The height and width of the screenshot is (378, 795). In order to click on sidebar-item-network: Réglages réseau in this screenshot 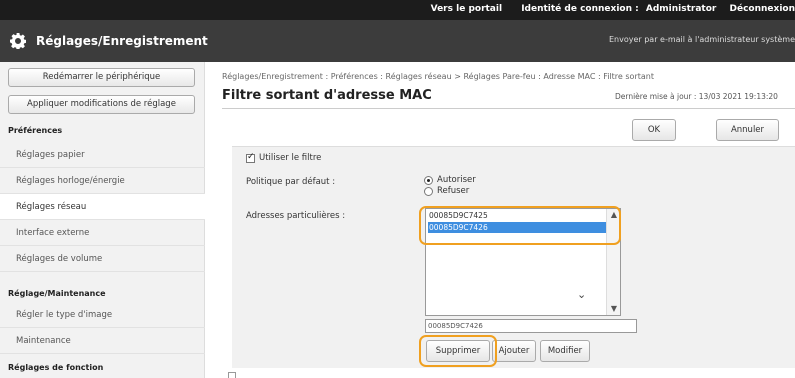, I will do `click(102, 207)`.